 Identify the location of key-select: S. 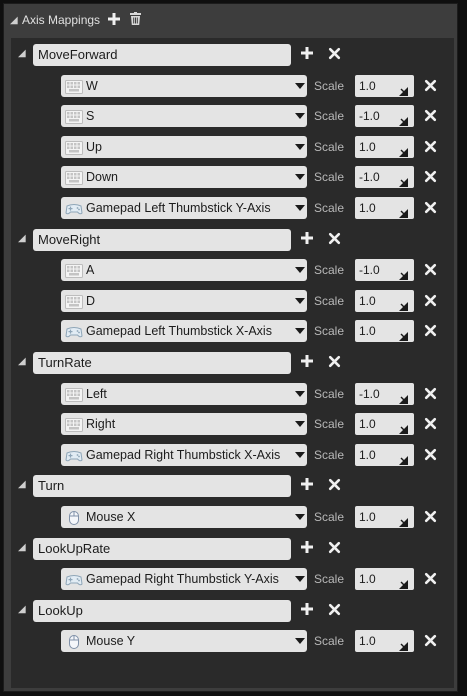
(184, 116).